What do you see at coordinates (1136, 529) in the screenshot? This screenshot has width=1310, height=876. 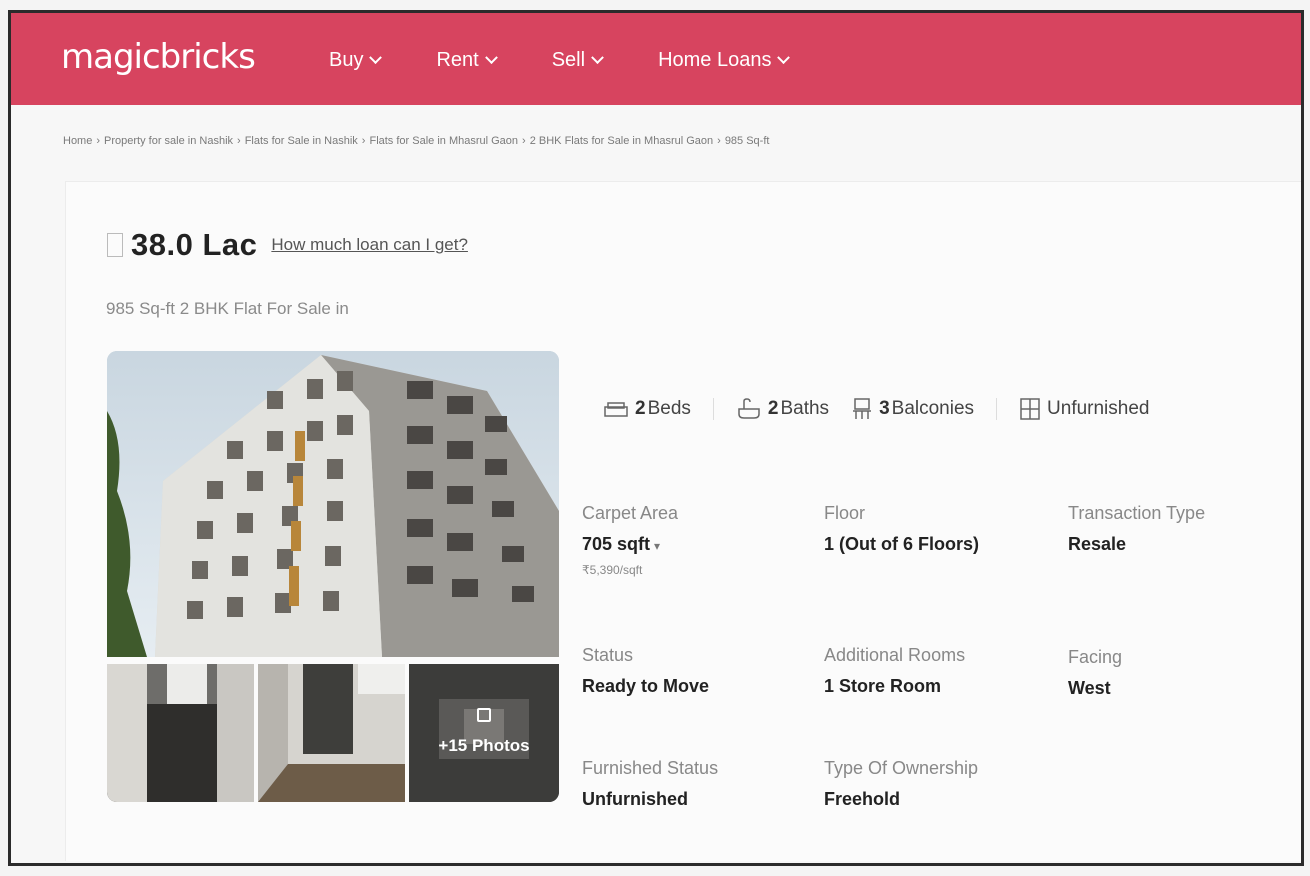 I see `summary-transaction: Transaction Type Resale` at bounding box center [1136, 529].